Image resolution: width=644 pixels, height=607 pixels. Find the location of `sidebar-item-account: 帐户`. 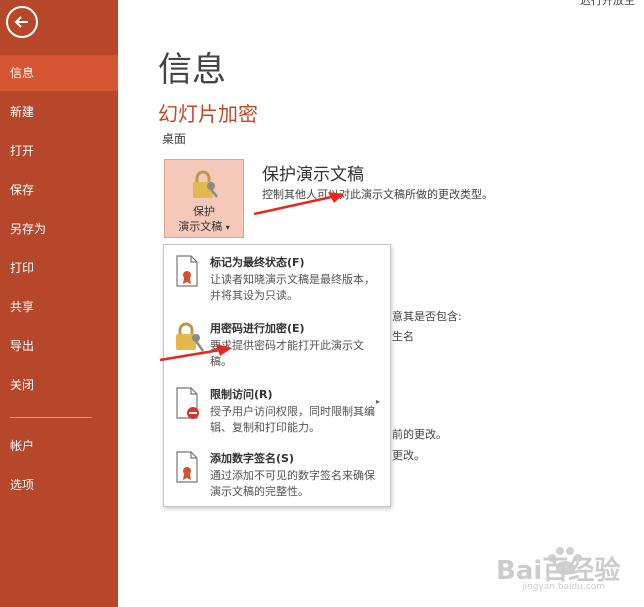

sidebar-item-account: 帐户 is located at coordinates (59, 446).